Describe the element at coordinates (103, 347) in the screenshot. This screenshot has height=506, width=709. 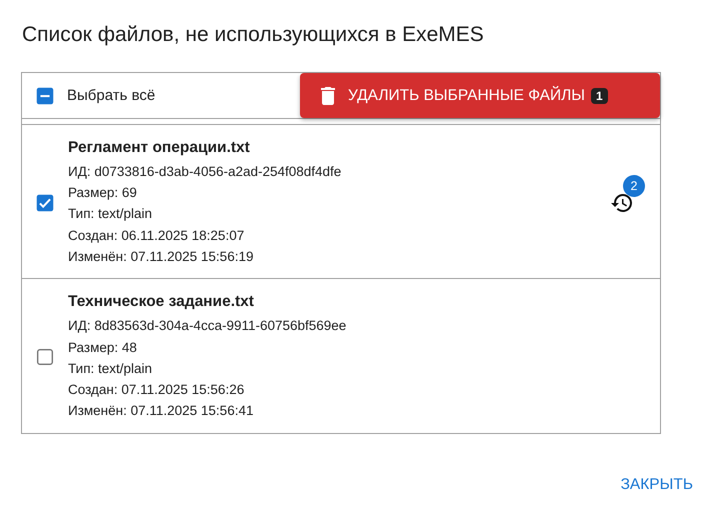
I see `file-detail: Размер: 48` at that location.